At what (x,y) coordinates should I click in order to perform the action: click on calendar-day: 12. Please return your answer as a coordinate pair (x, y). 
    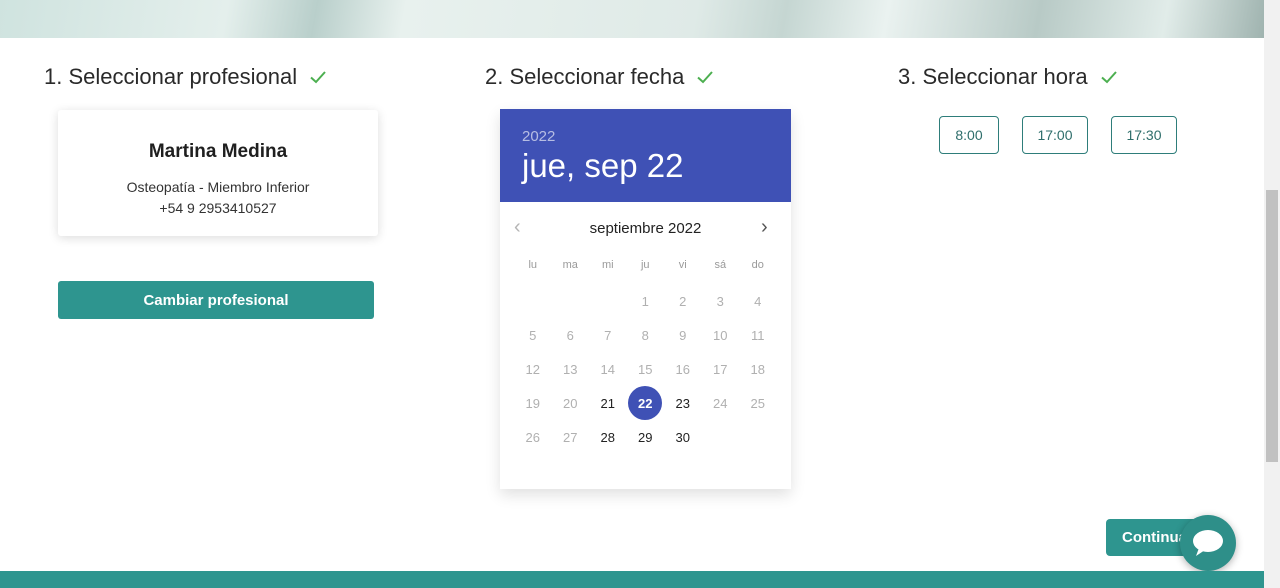
    Looking at the image, I should click on (533, 370).